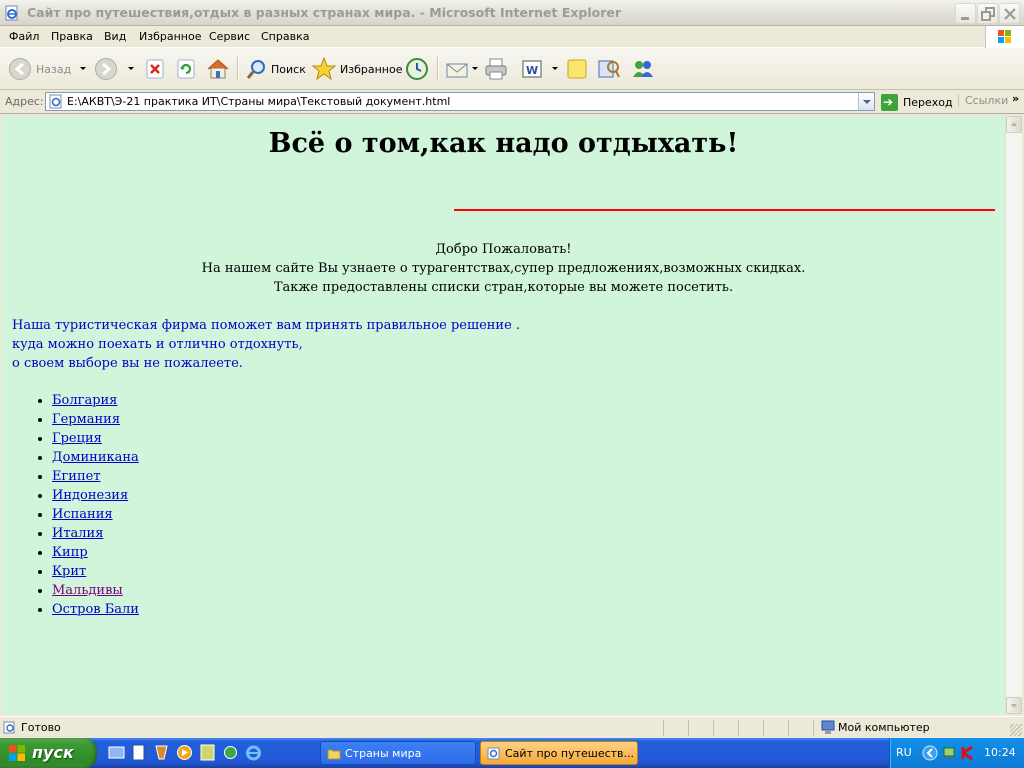 The height and width of the screenshot is (768, 1024). Describe the element at coordinates (965, 13) in the screenshot. I see `minimize-button` at that location.